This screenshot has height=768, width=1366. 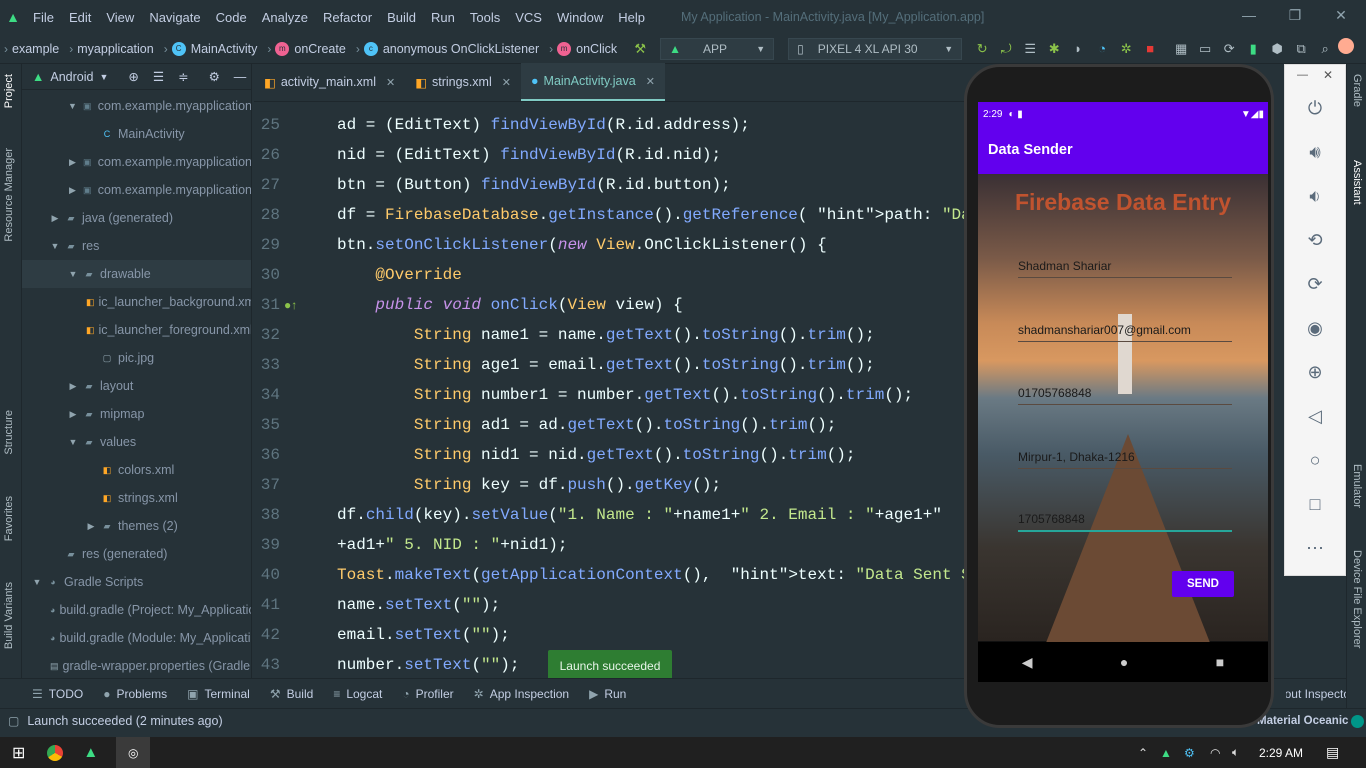 I want to click on volume-icon: 🔈︎, so click(x=1235, y=752).